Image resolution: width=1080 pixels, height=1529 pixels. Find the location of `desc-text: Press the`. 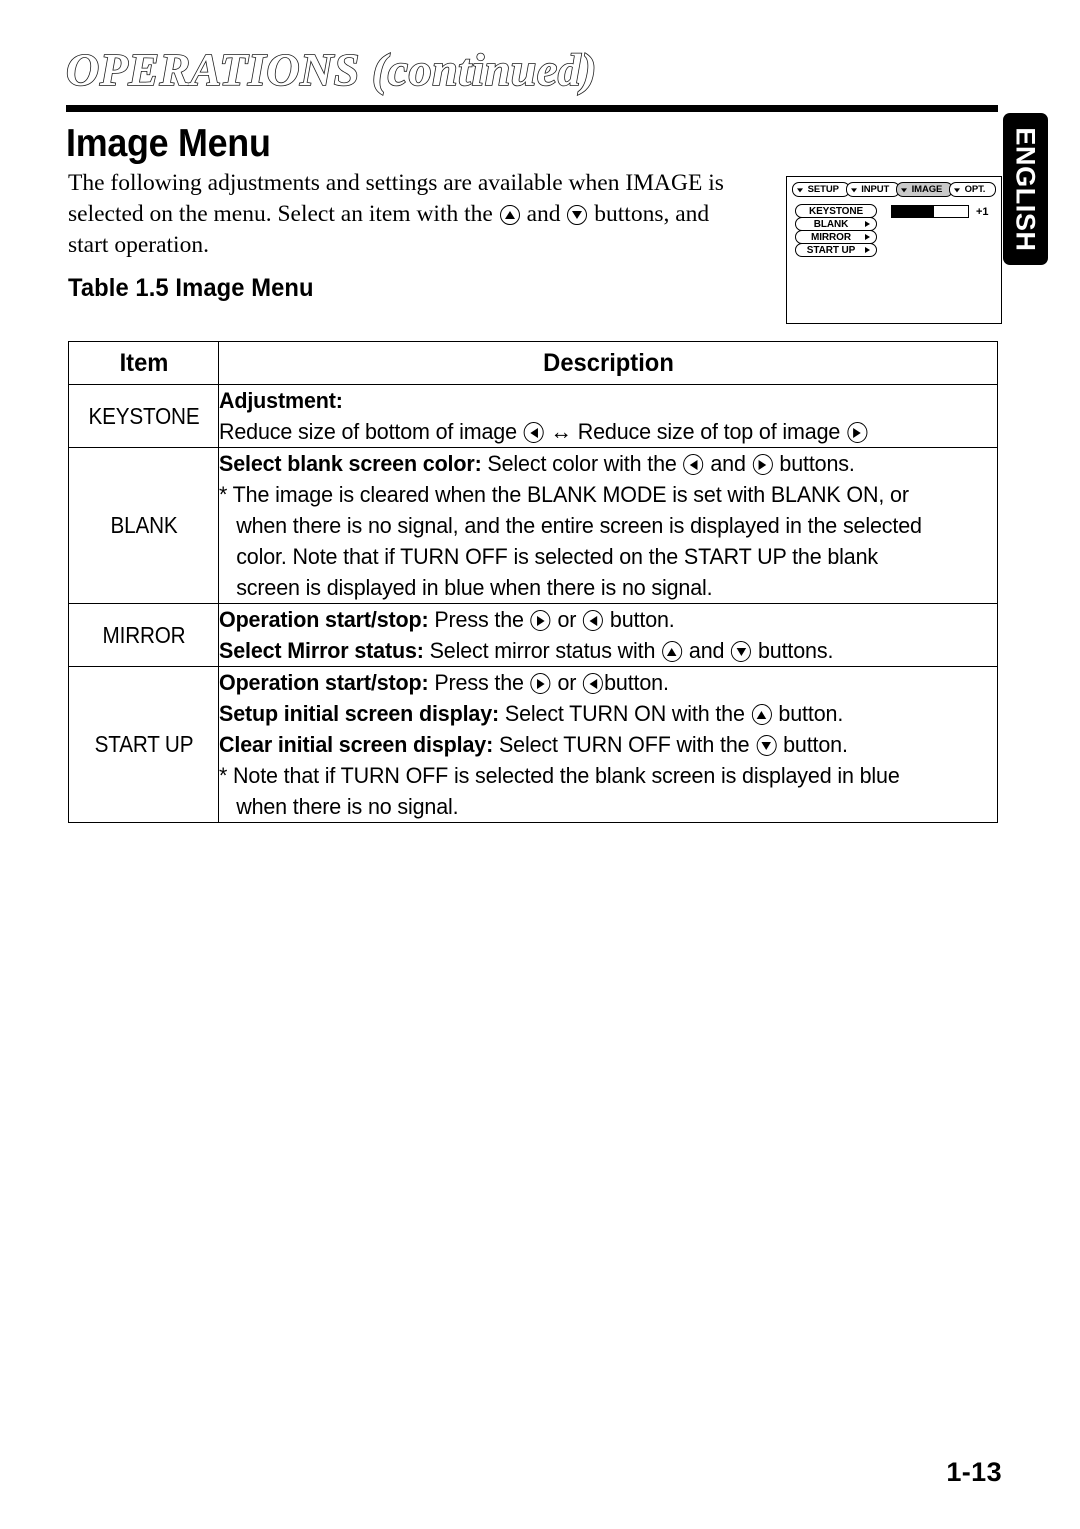

desc-text: Press the is located at coordinates (479, 619).